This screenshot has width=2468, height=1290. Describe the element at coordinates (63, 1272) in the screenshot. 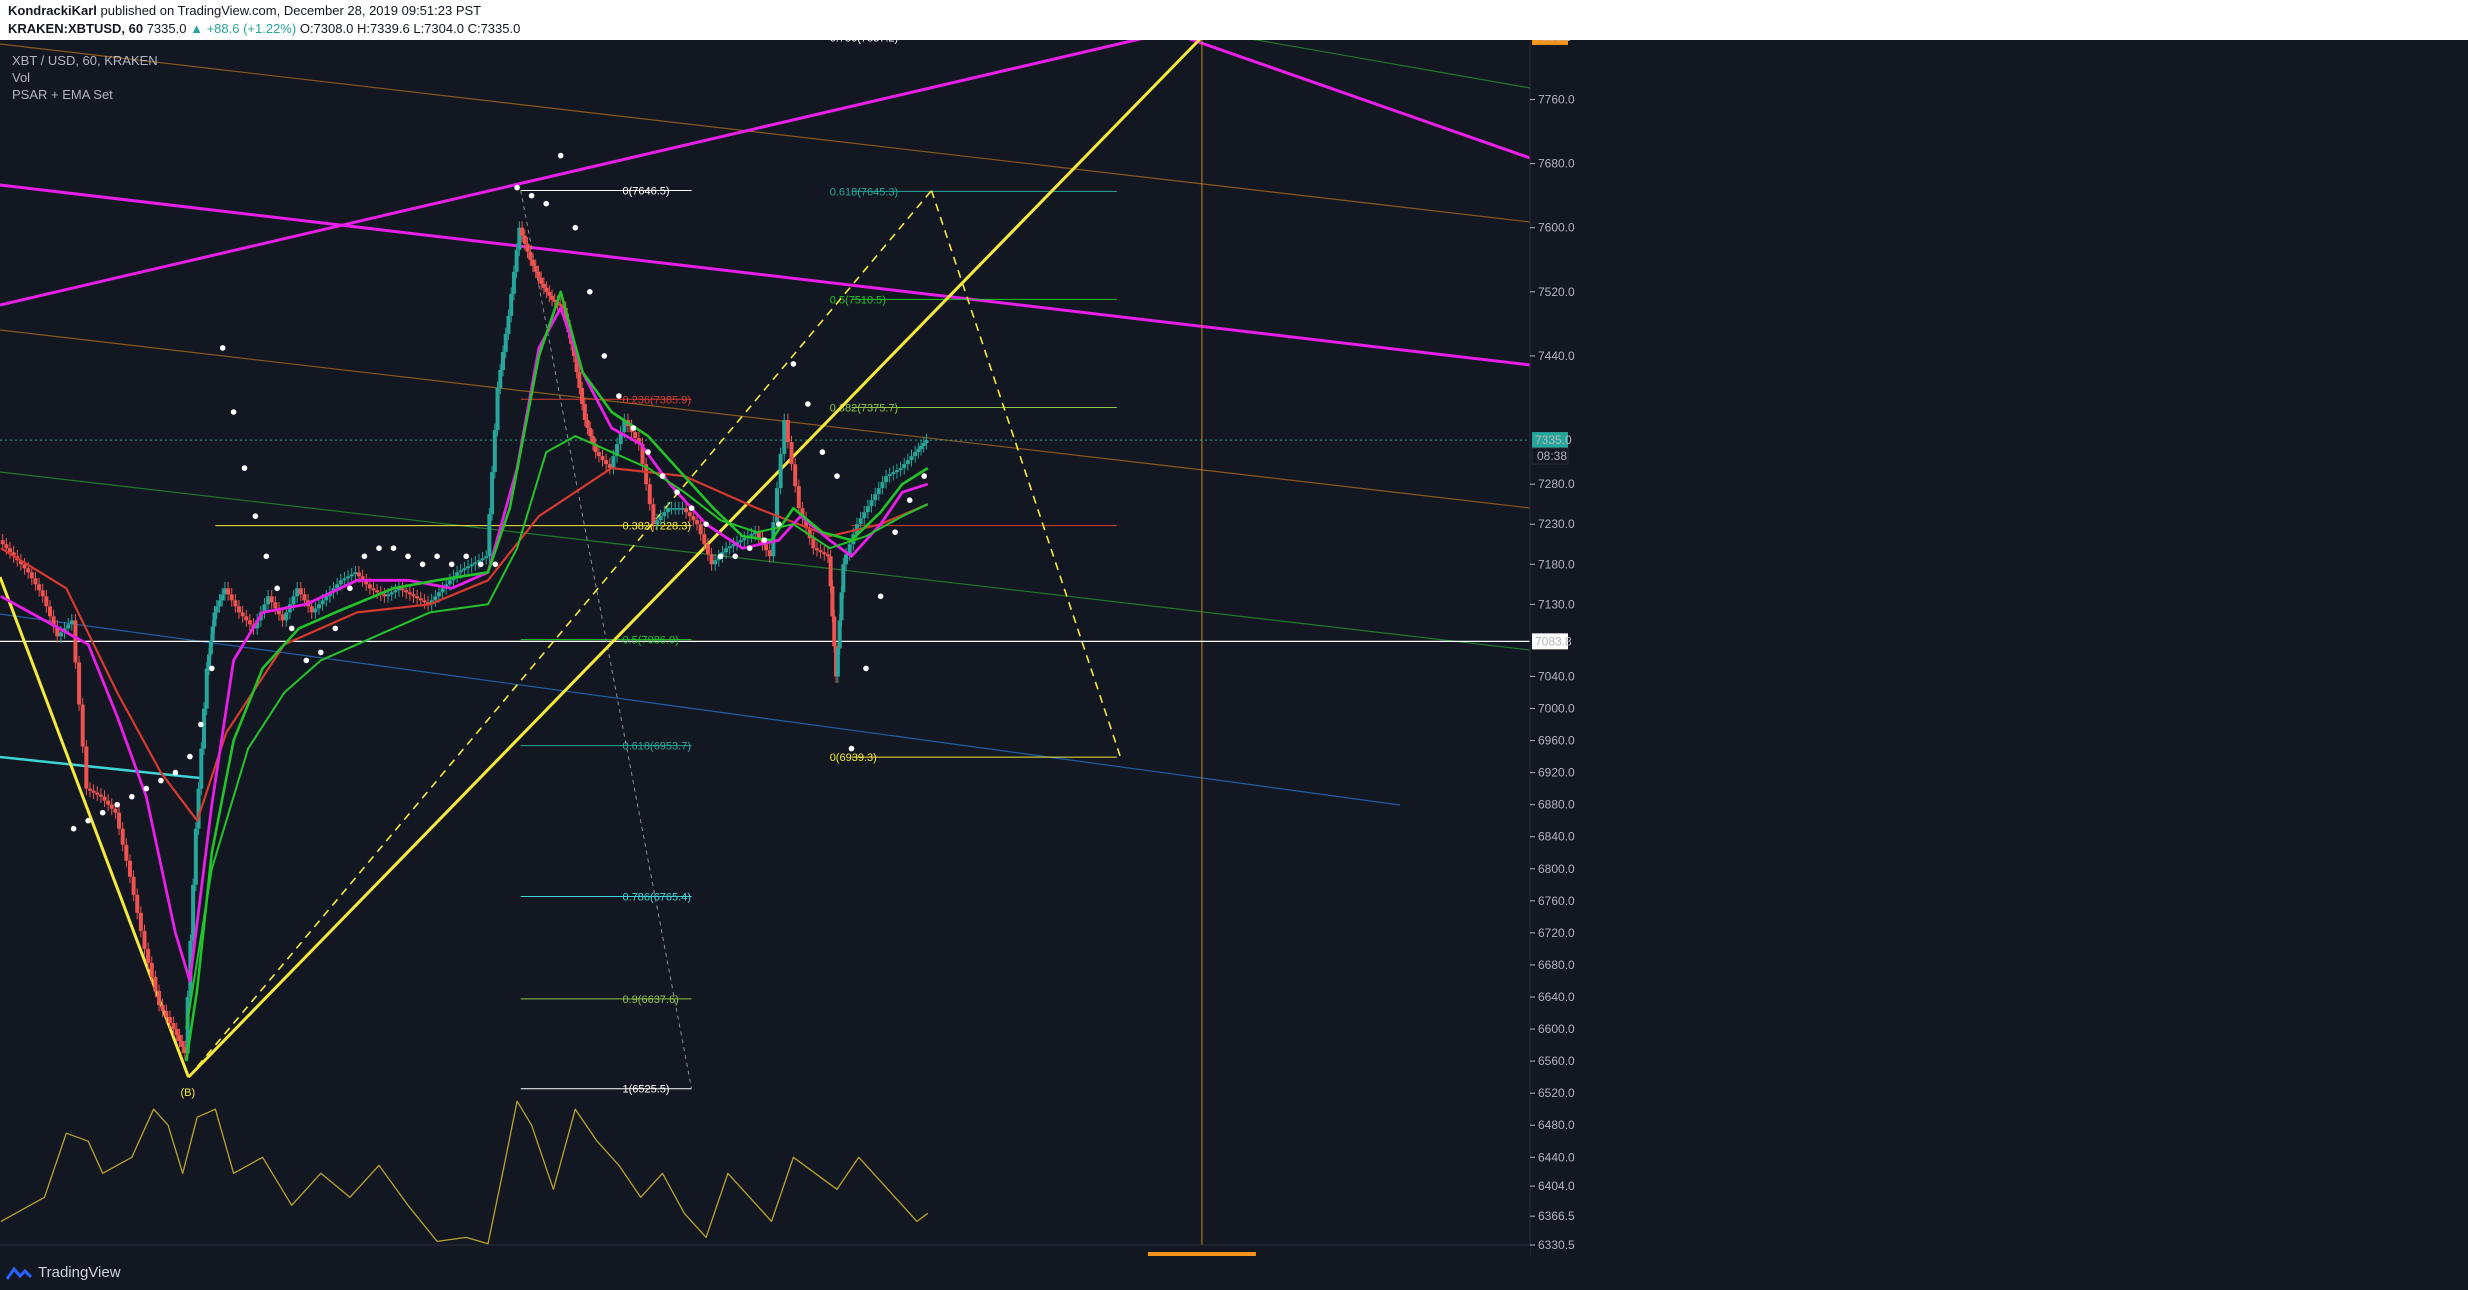

I see `brand: TradingView` at that location.